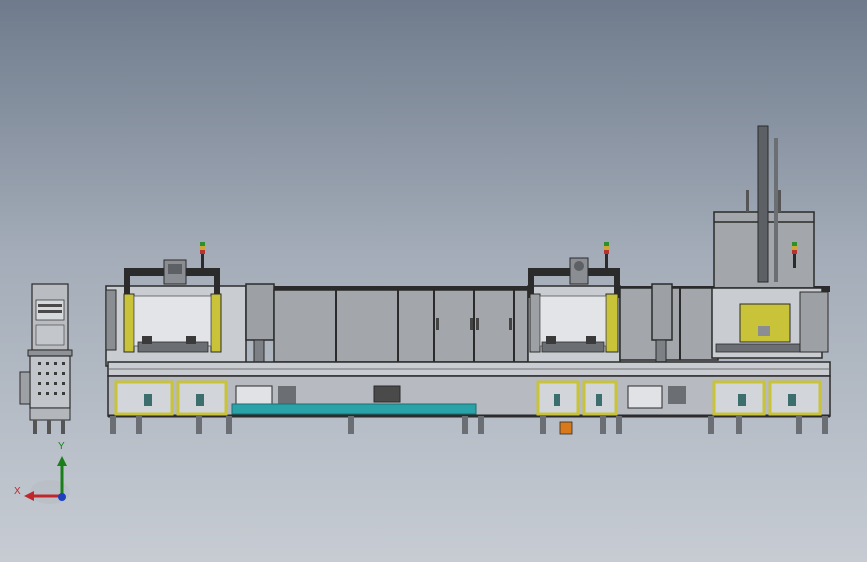  Describe the element at coordinates (387, 394) in the screenshot. I see `drive-unit` at that location.